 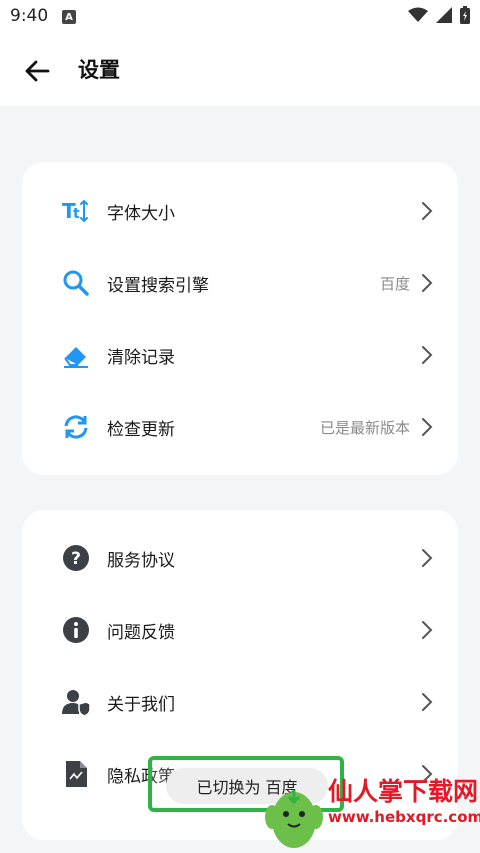 What do you see at coordinates (465, 15) in the screenshot?
I see `battery-icon` at bounding box center [465, 15].